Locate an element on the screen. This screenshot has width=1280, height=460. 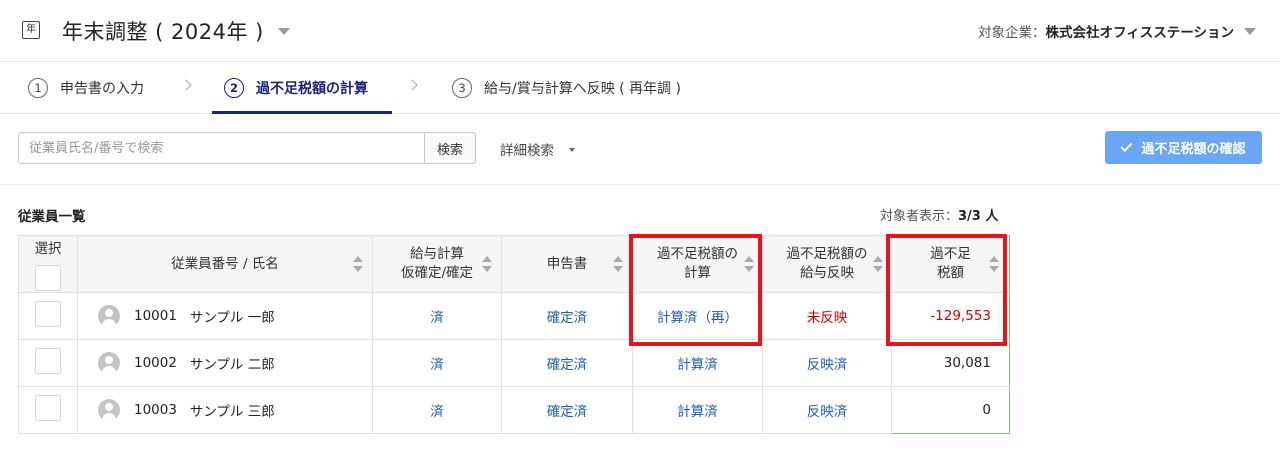
table-header-row: 選択 従業員番号 / 氏名 給与計算 仮確定/確定 申告書 過不足税額の 計算 is located at coordinates (514, 264).